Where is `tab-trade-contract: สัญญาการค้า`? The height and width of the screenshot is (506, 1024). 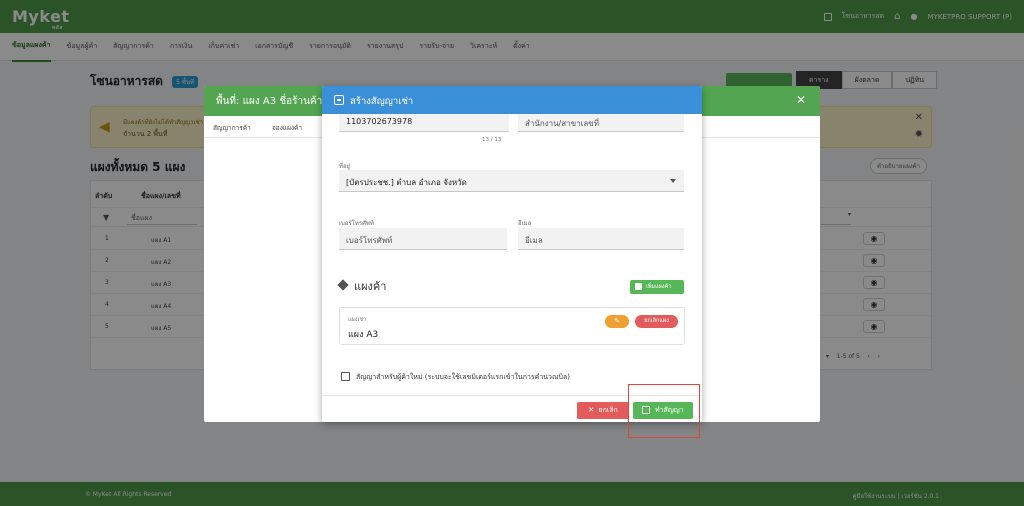 tab-trade-contract: สัญญาการค้า is located at coordinates (232, 128).